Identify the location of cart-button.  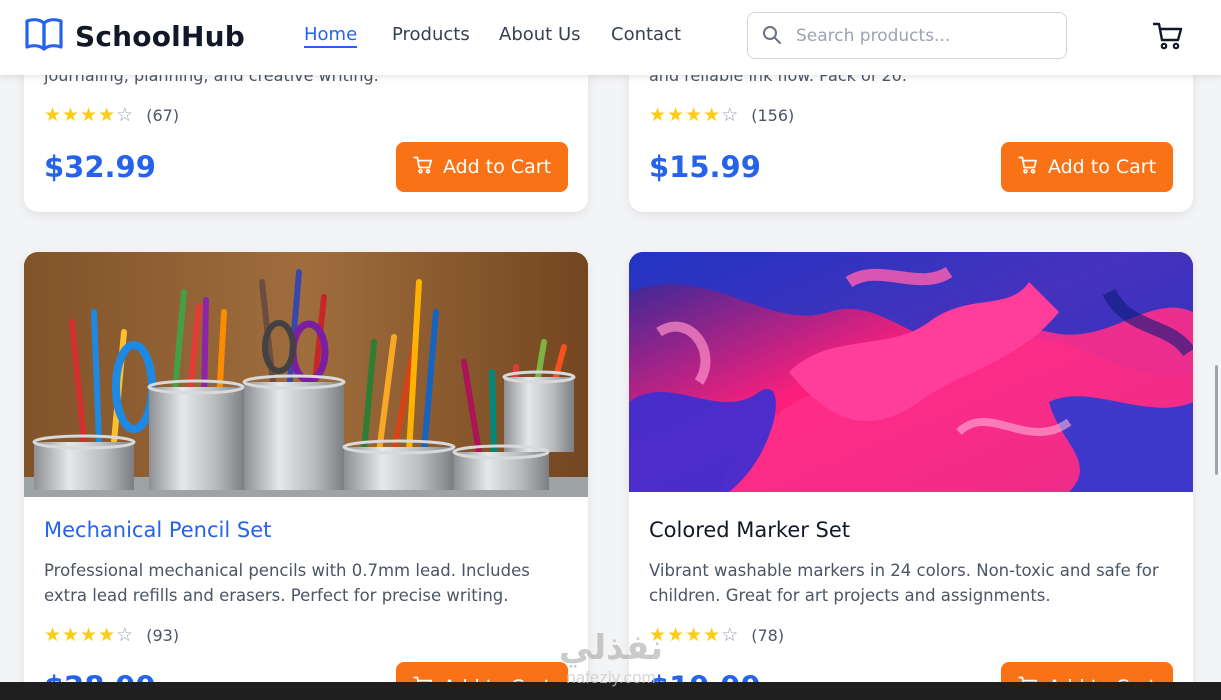
(1168, 36).